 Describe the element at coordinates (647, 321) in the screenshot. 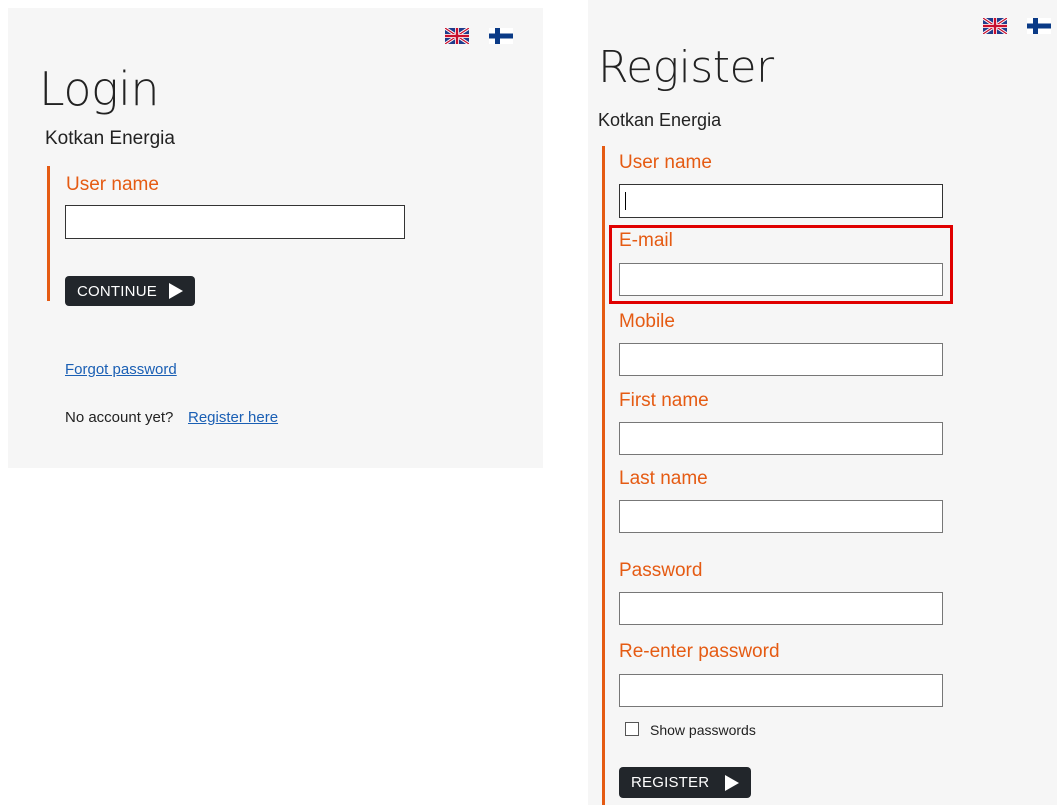

I see `mobile-label: Mobile` at that location.